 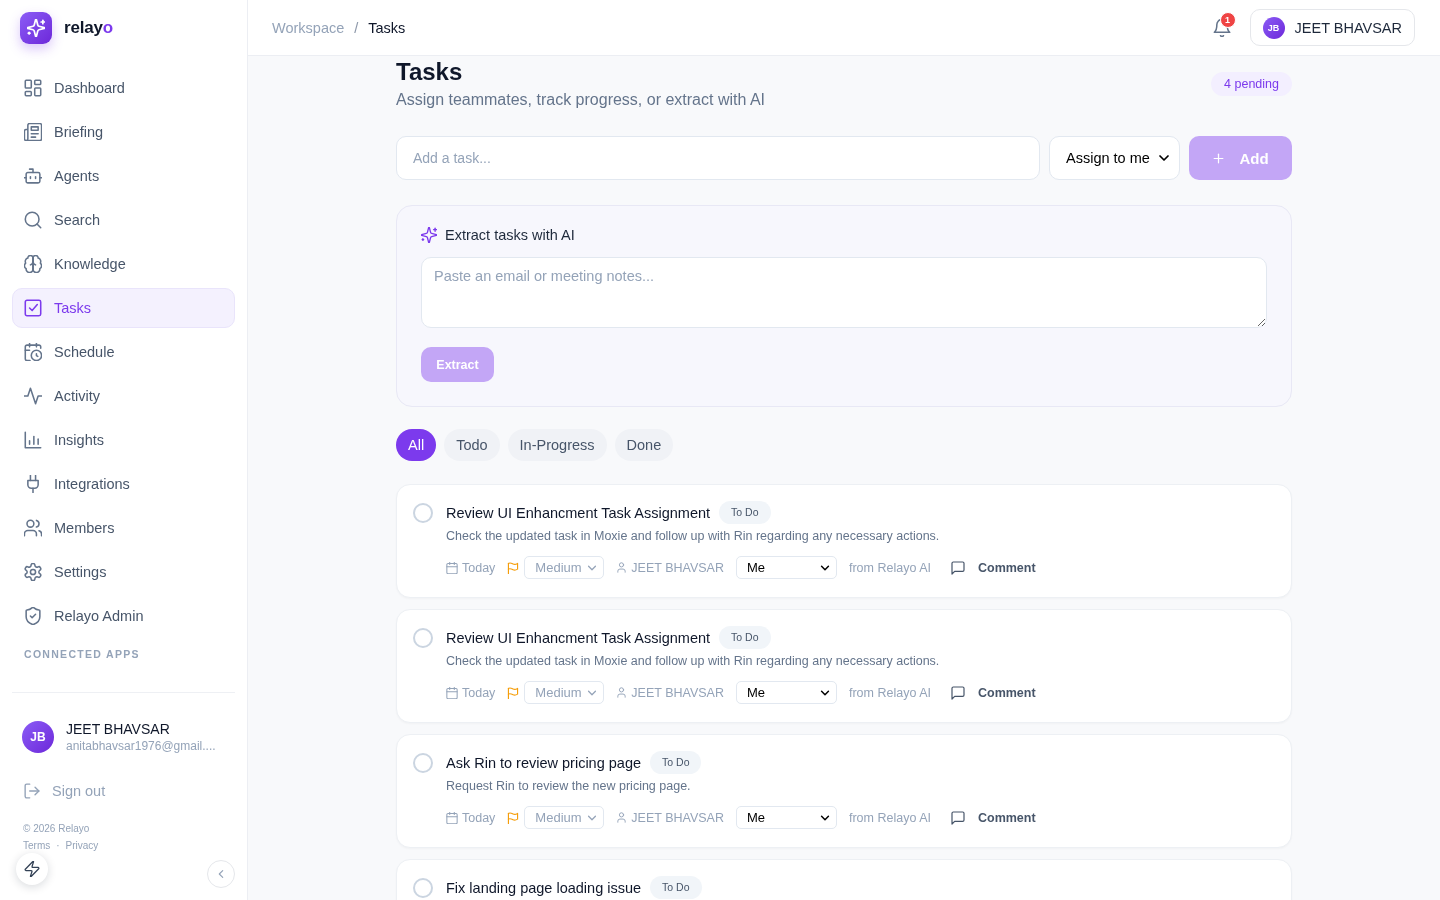 I want to click on nav-item: Members, so click(x=123, y=528).